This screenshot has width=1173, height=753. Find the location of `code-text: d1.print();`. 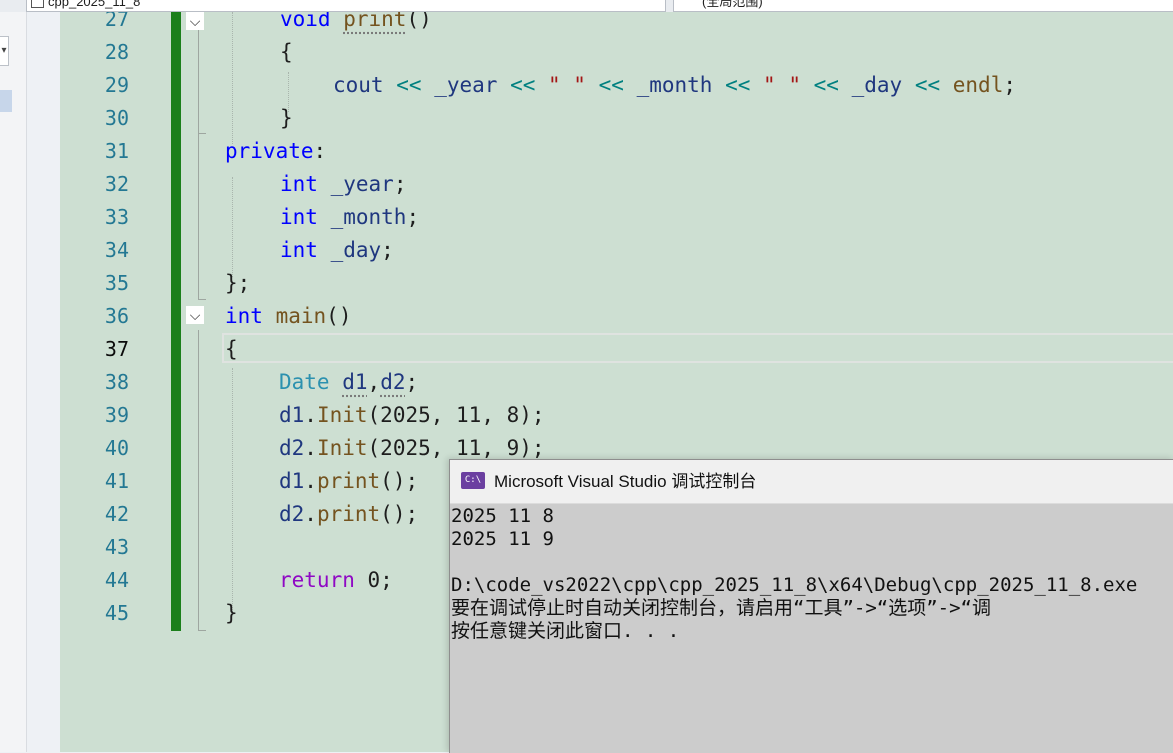

code-text: d1.print(); is located at coordinates (349, 481).